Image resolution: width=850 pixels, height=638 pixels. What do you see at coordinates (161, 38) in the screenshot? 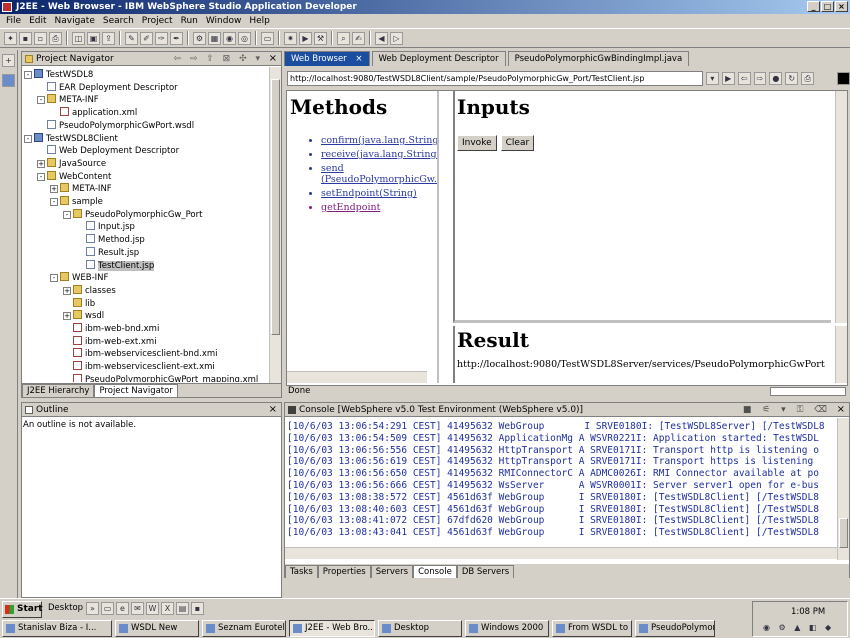
I see `wizard3-icon: ✑` at bounding box center [161, 38].